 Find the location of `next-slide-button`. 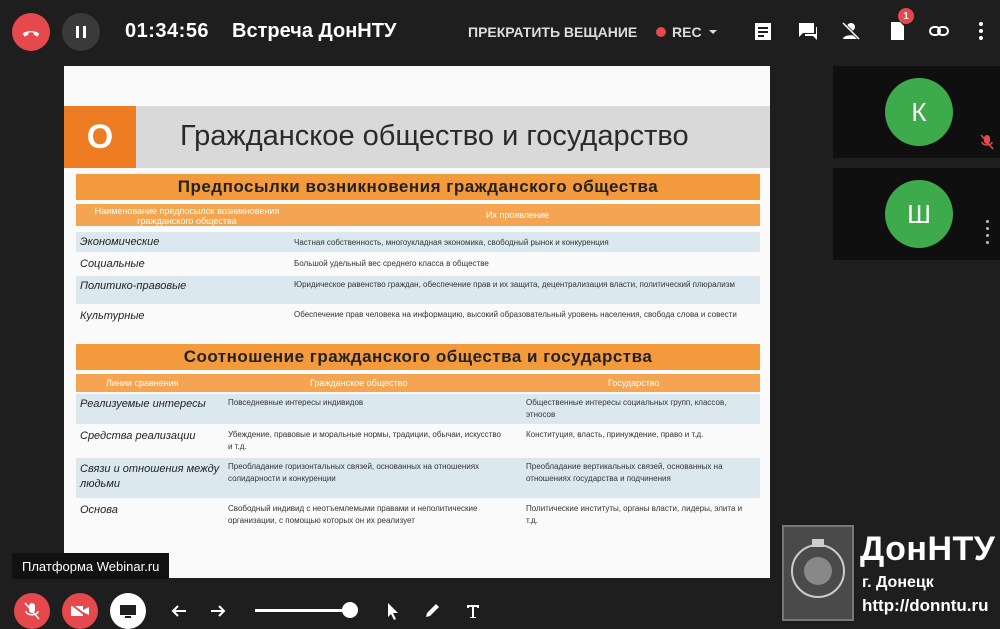

next-slide-button is located at coordinates (218, 611).